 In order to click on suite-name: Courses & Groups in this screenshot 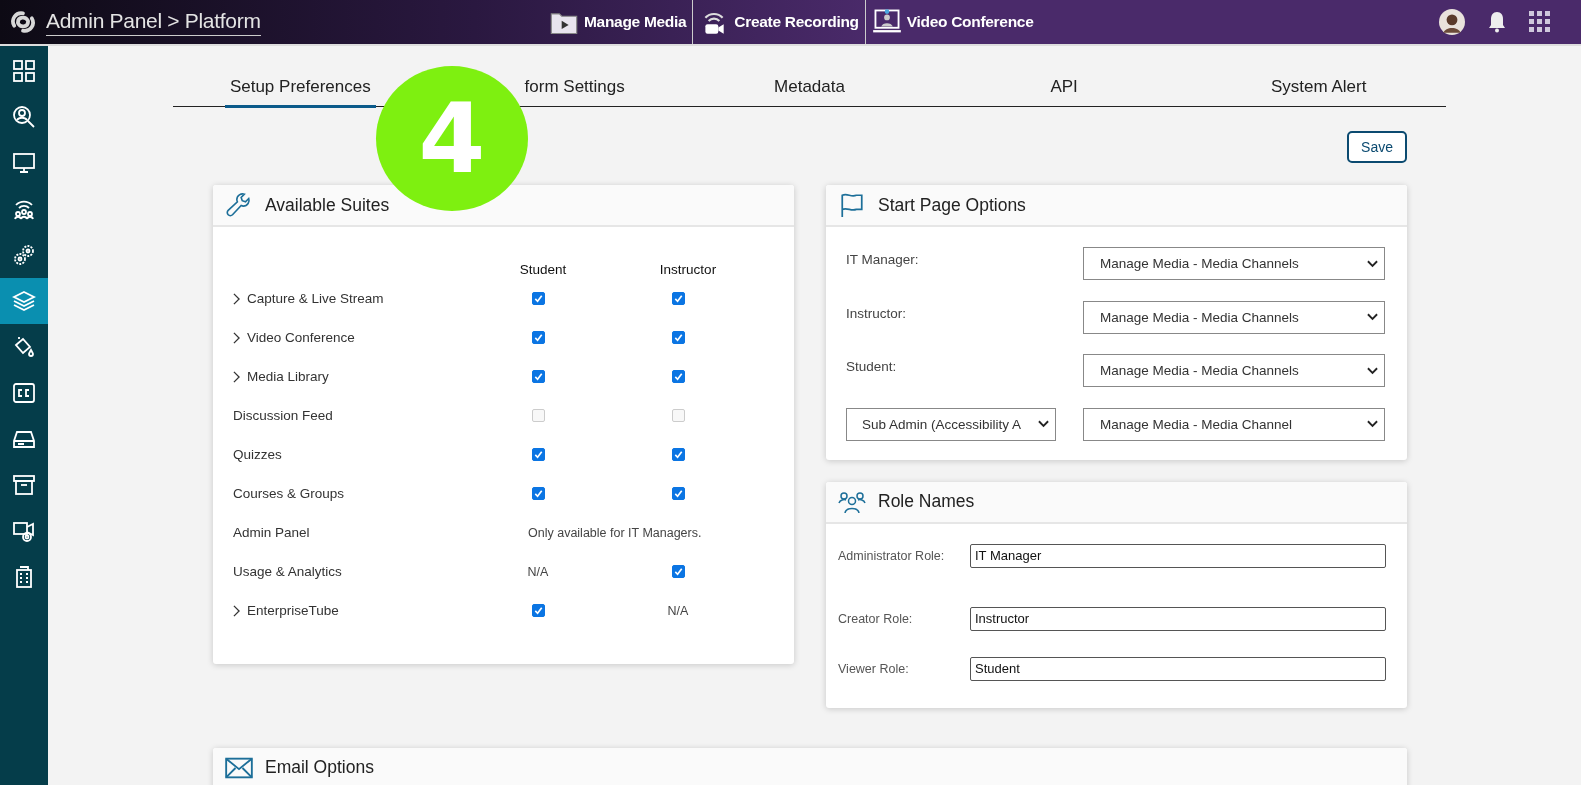, I will do `click(289, 493)`.